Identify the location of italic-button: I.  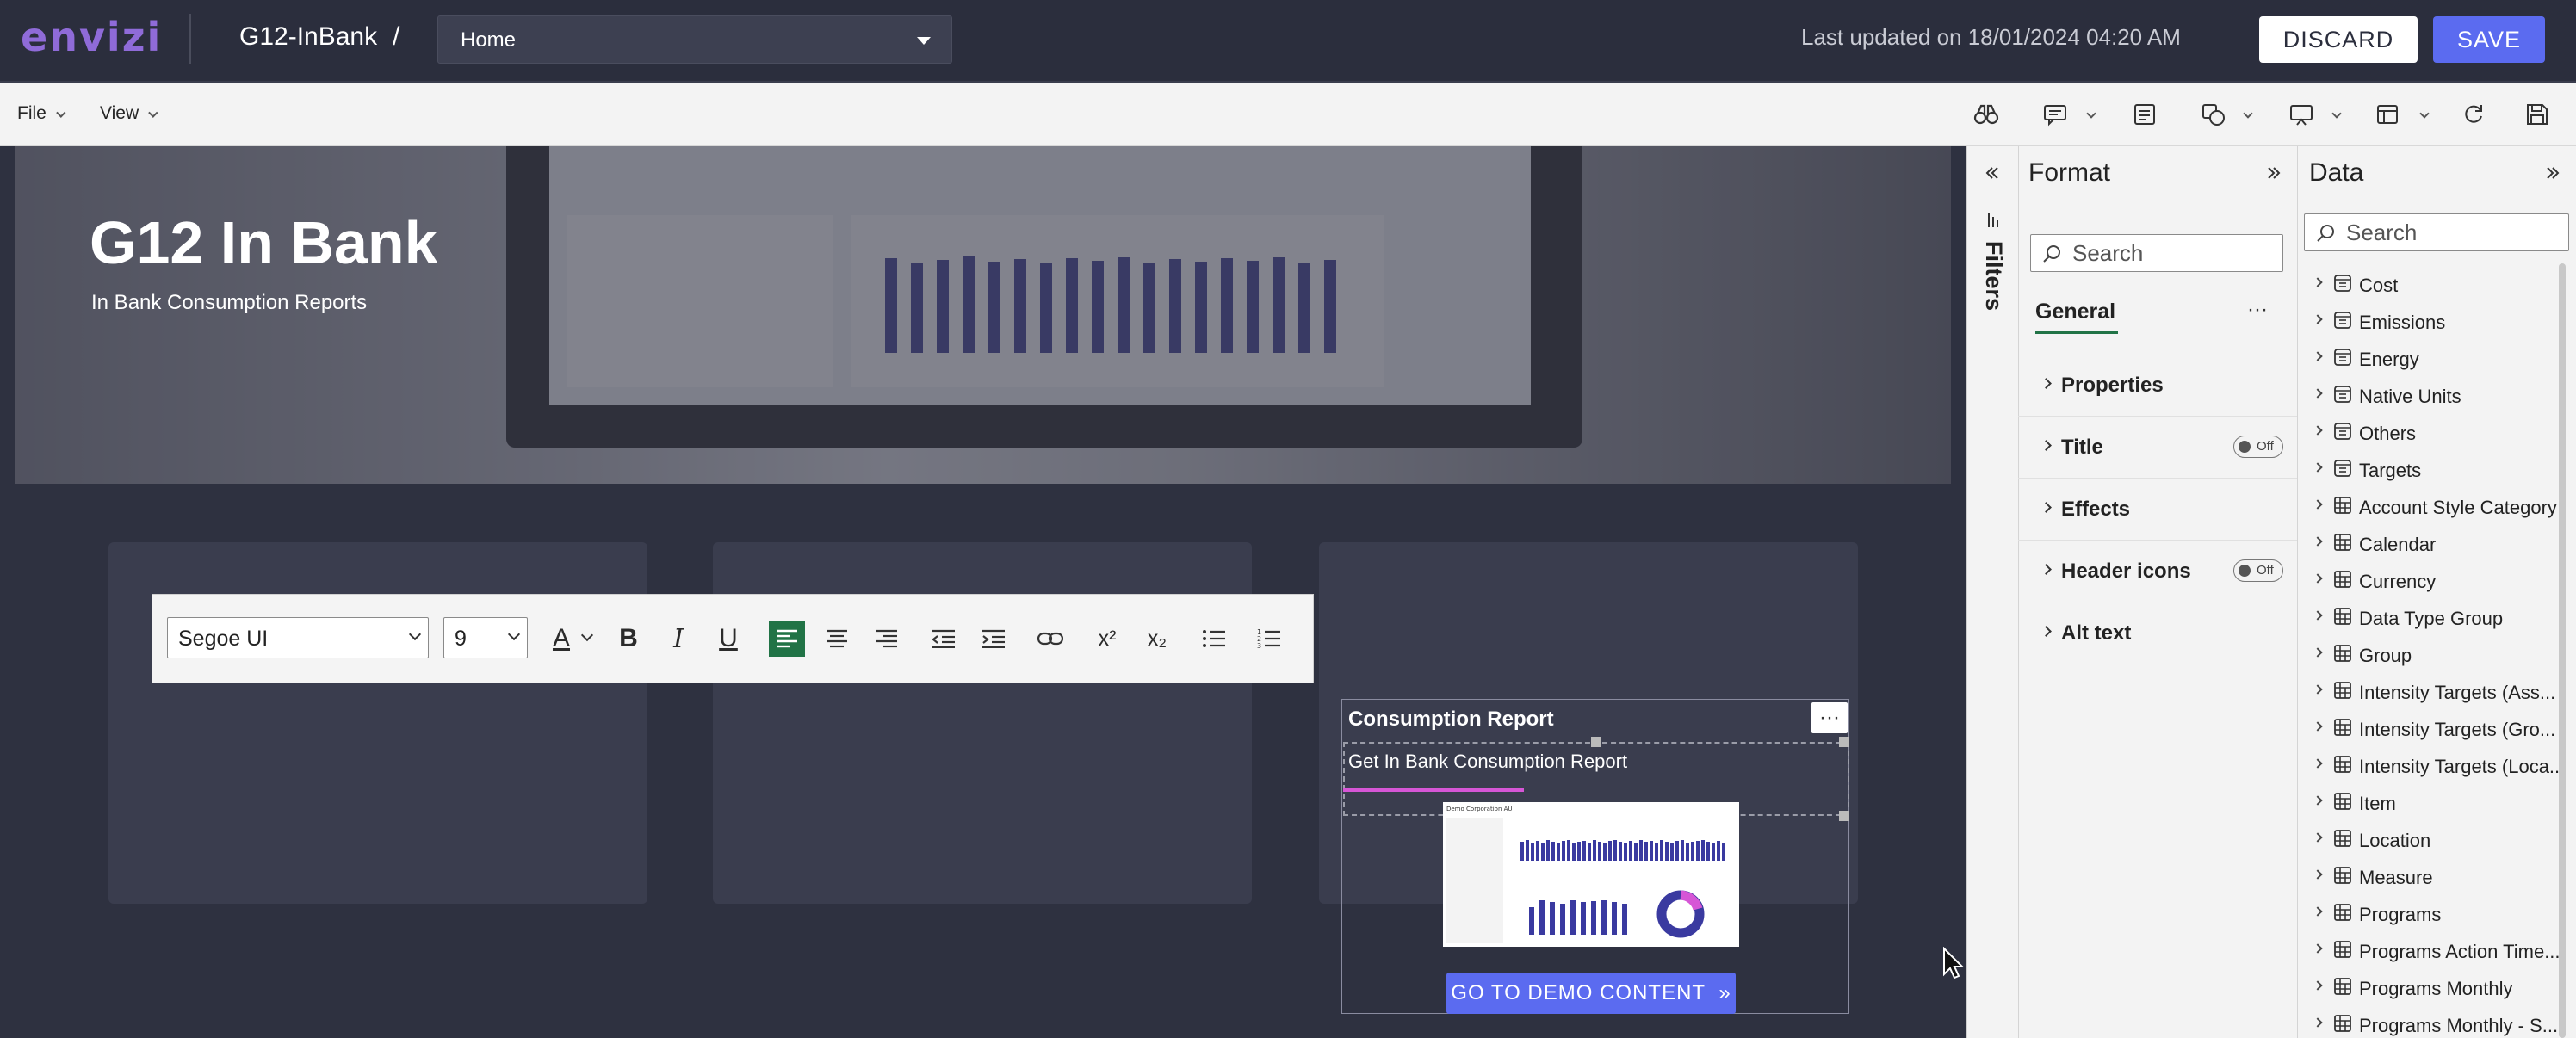
(679, 639).